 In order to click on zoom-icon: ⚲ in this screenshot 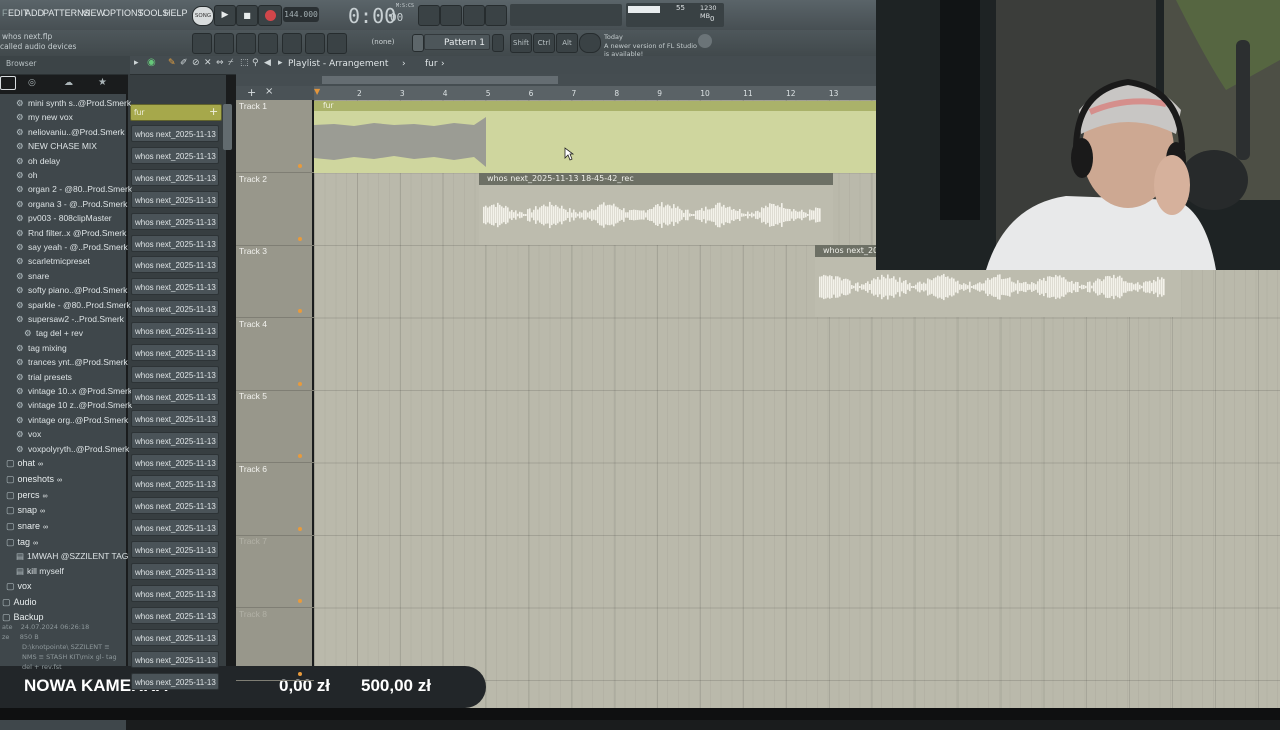, I will do `click(255, 63)`.